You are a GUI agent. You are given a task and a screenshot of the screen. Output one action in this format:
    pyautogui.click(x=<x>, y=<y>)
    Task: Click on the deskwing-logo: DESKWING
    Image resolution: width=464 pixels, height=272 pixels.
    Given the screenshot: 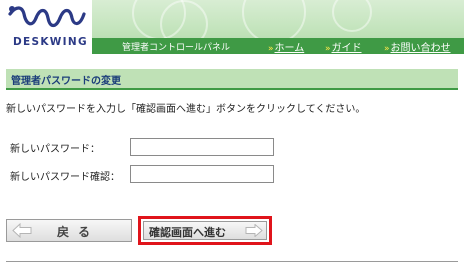 What is the action you would take?
    pyautogui.click(x=49, y=27)
    